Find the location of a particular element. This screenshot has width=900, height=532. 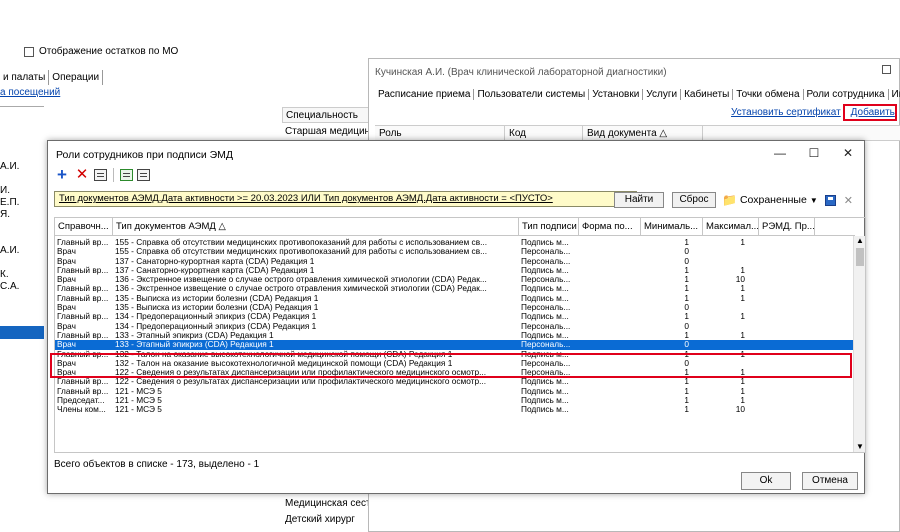

tab-services: Услуги is located at coordinates (662, 94).